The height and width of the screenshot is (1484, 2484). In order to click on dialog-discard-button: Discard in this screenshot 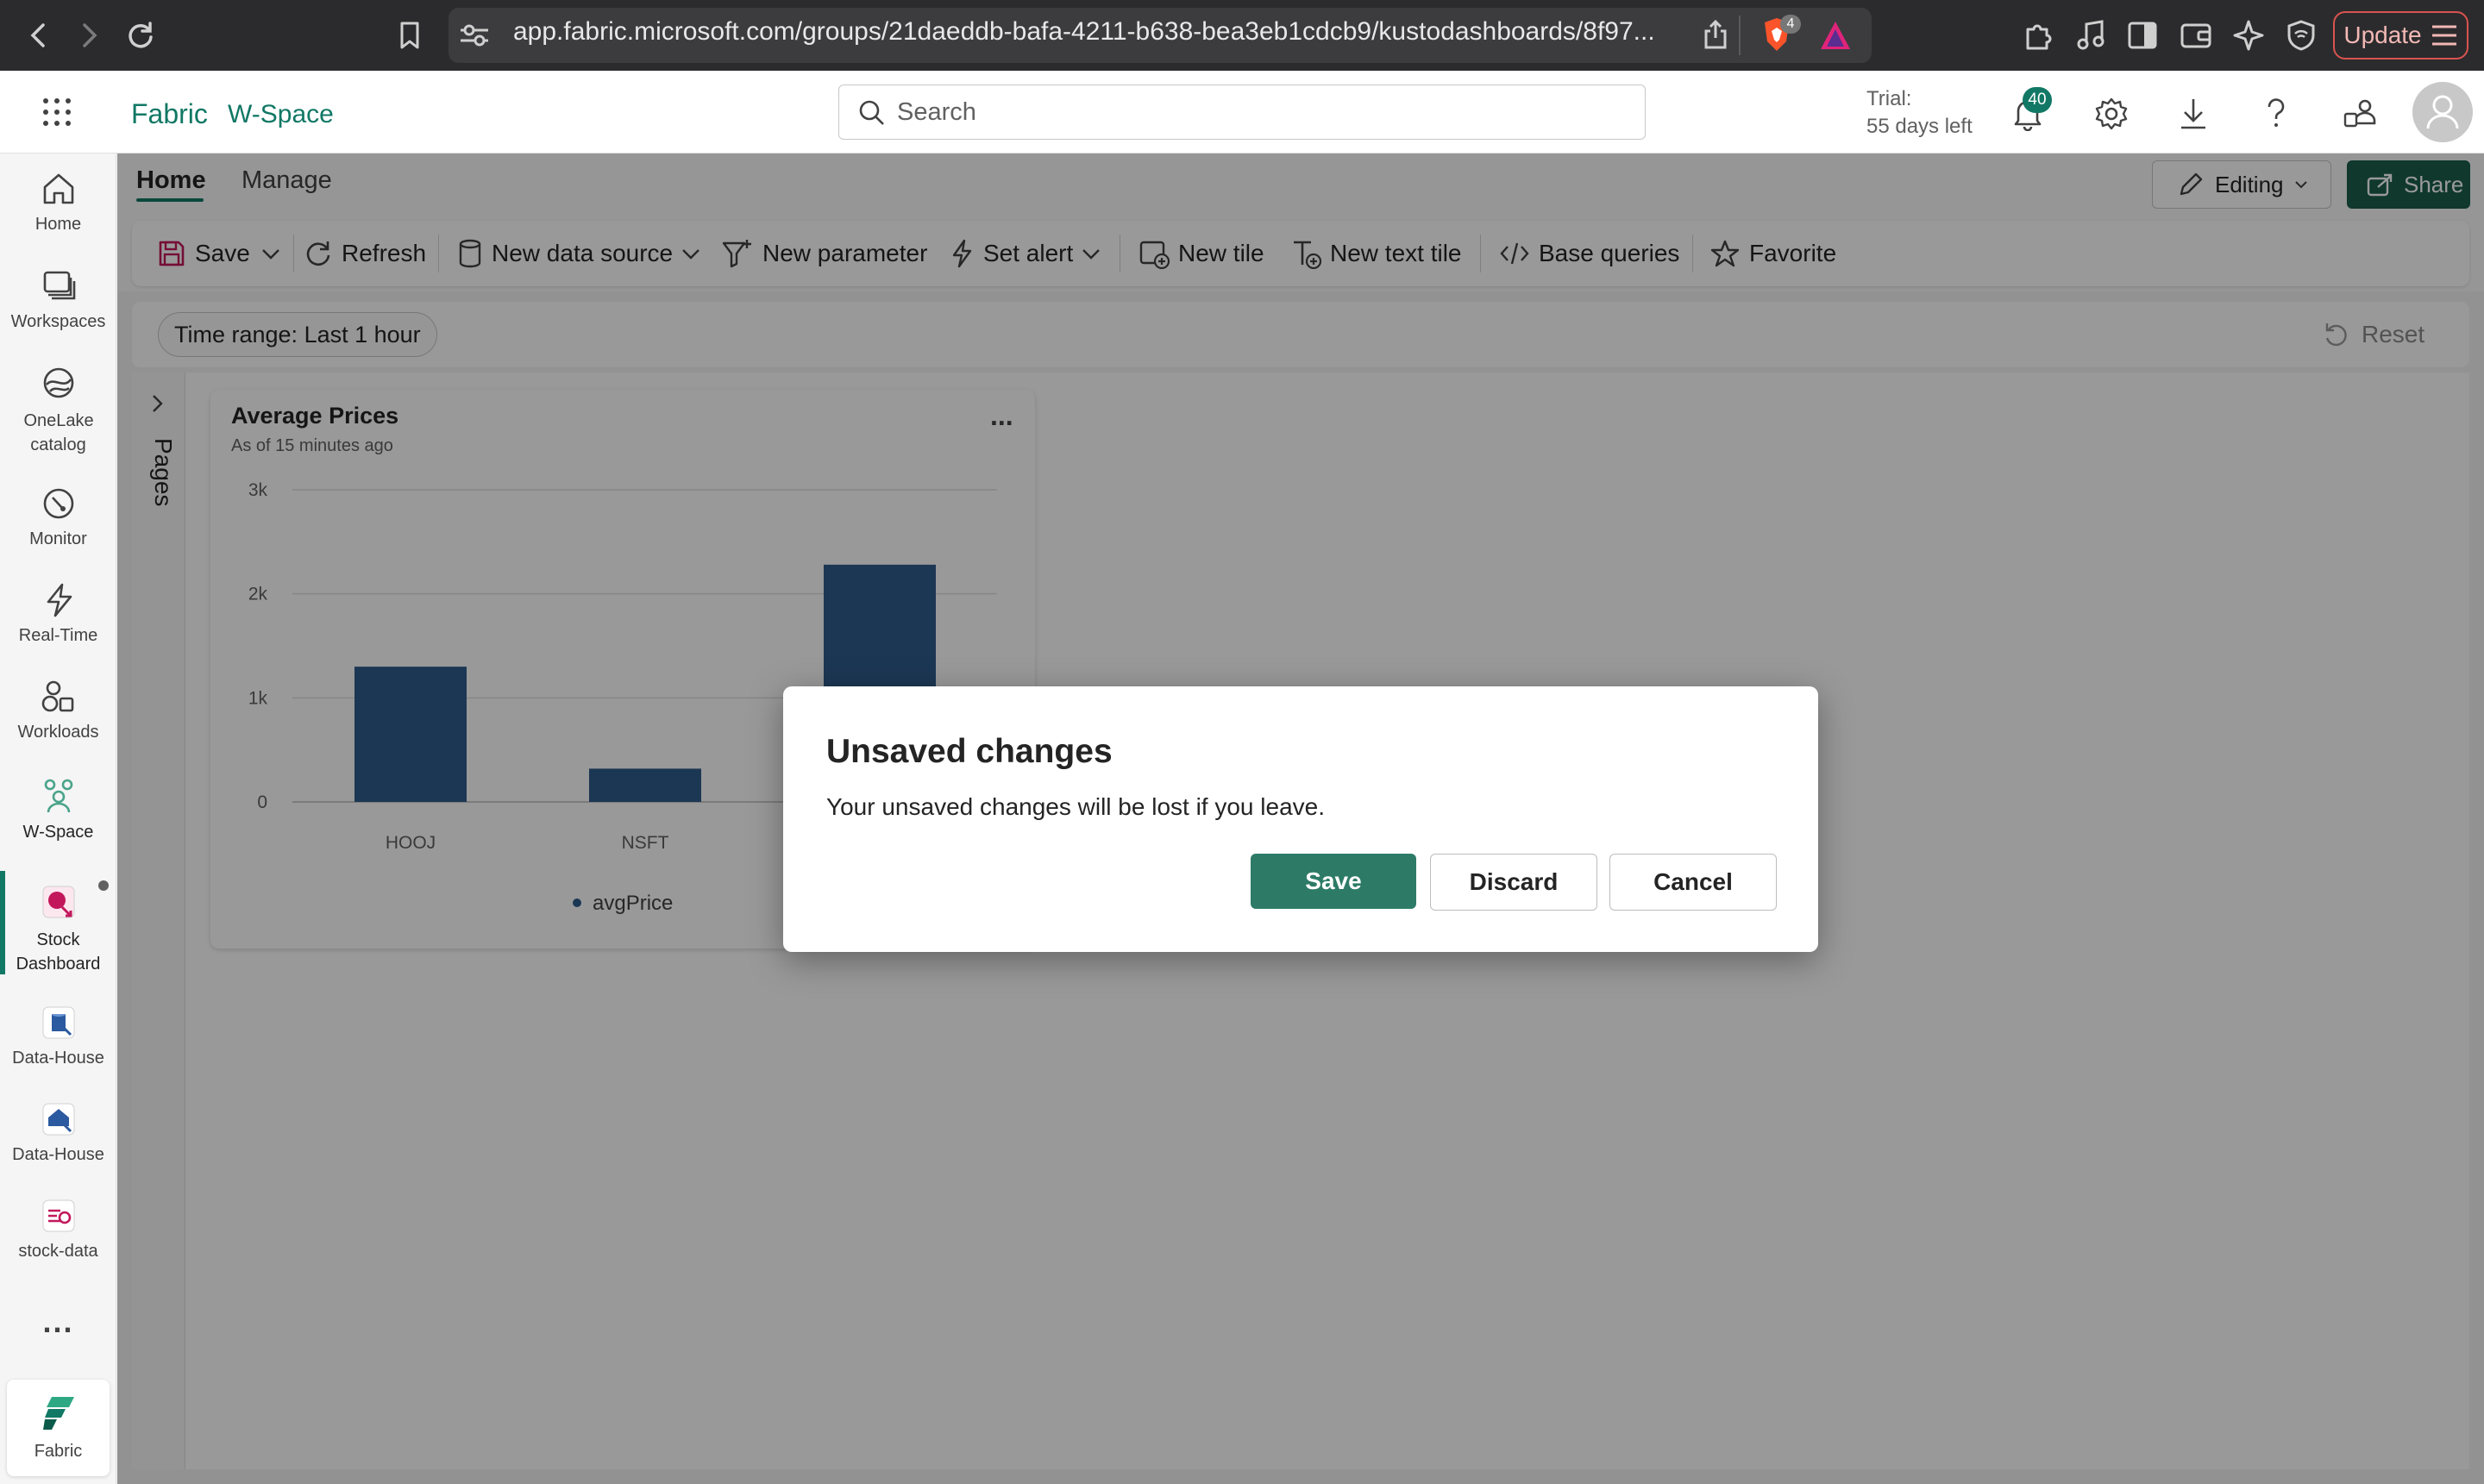, I will do `click(1514, 882)`.